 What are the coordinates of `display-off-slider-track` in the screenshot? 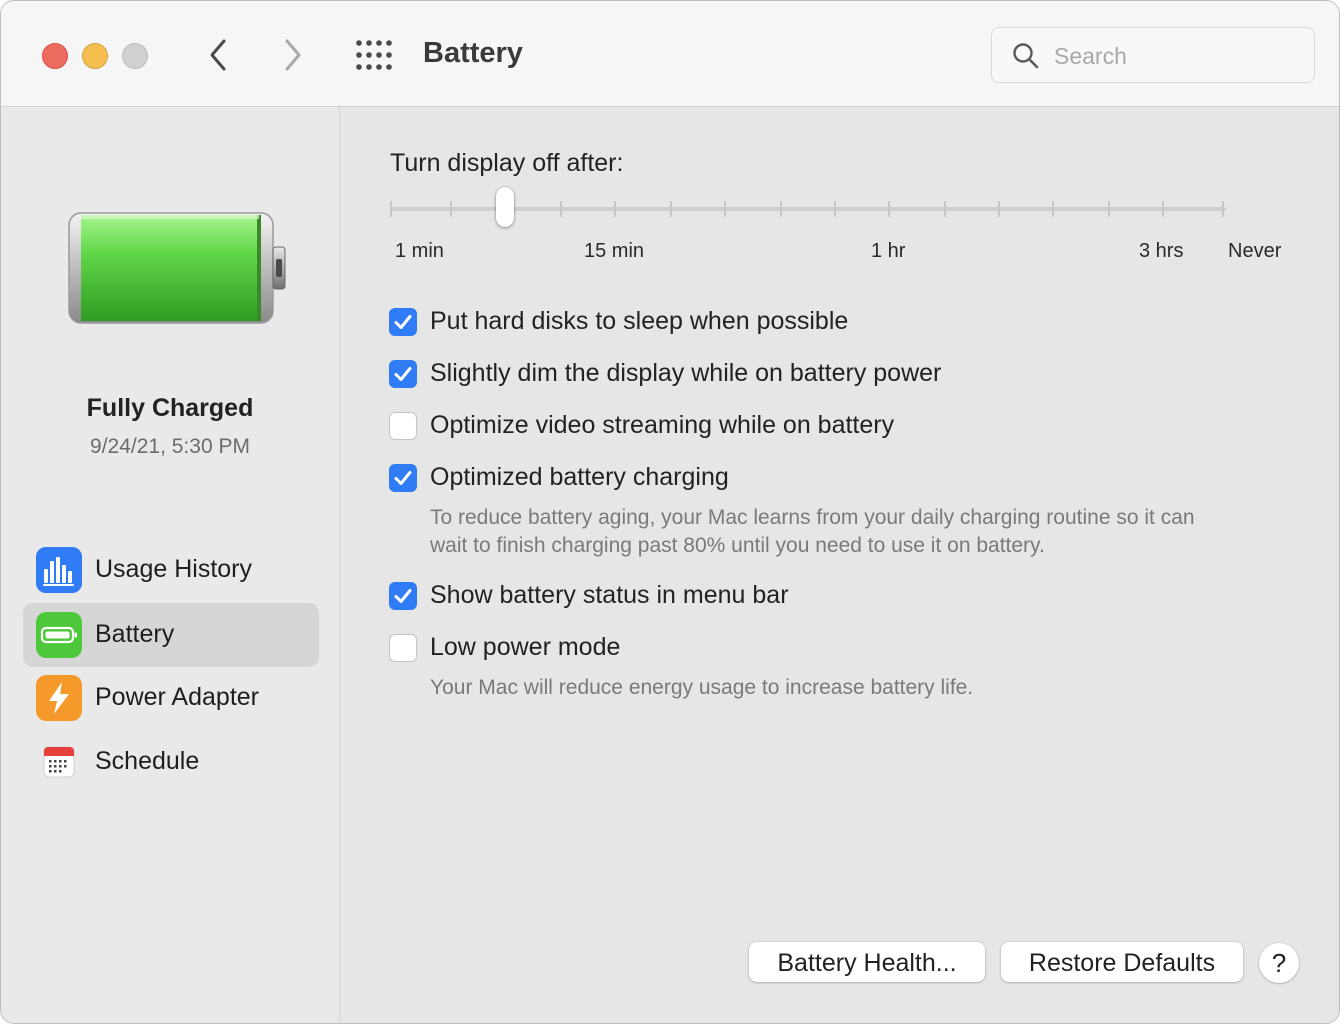 It's located at (808, 209).